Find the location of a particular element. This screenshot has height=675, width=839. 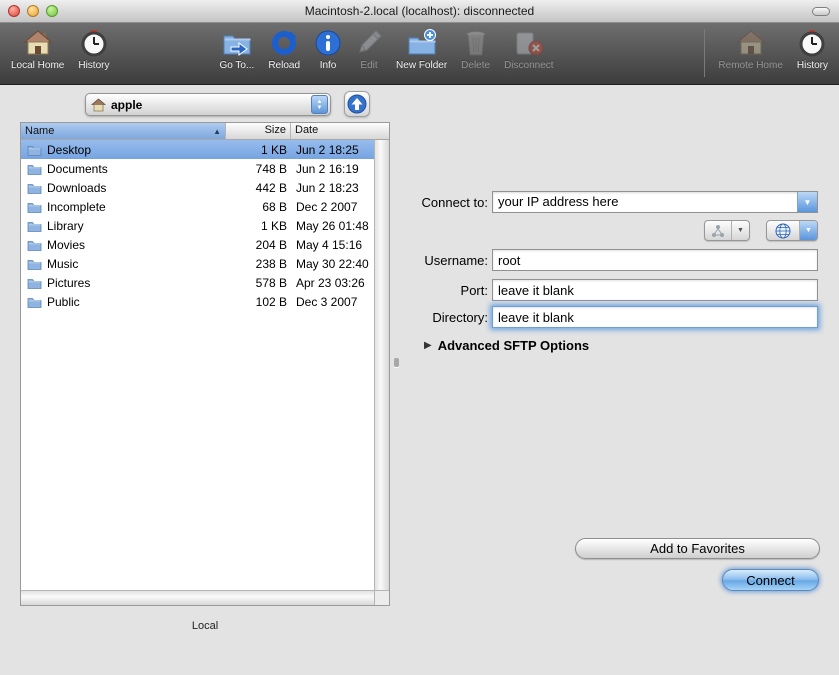

up-arrow-icon is located at coordinates (357, 104).